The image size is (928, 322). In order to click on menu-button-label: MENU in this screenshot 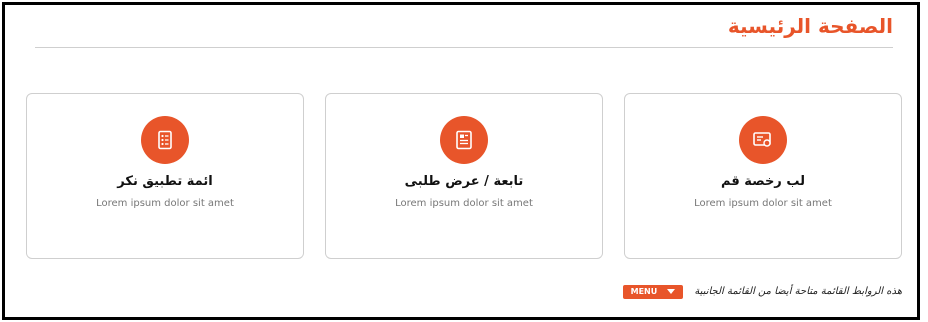, I will do `click(644, 291)`.